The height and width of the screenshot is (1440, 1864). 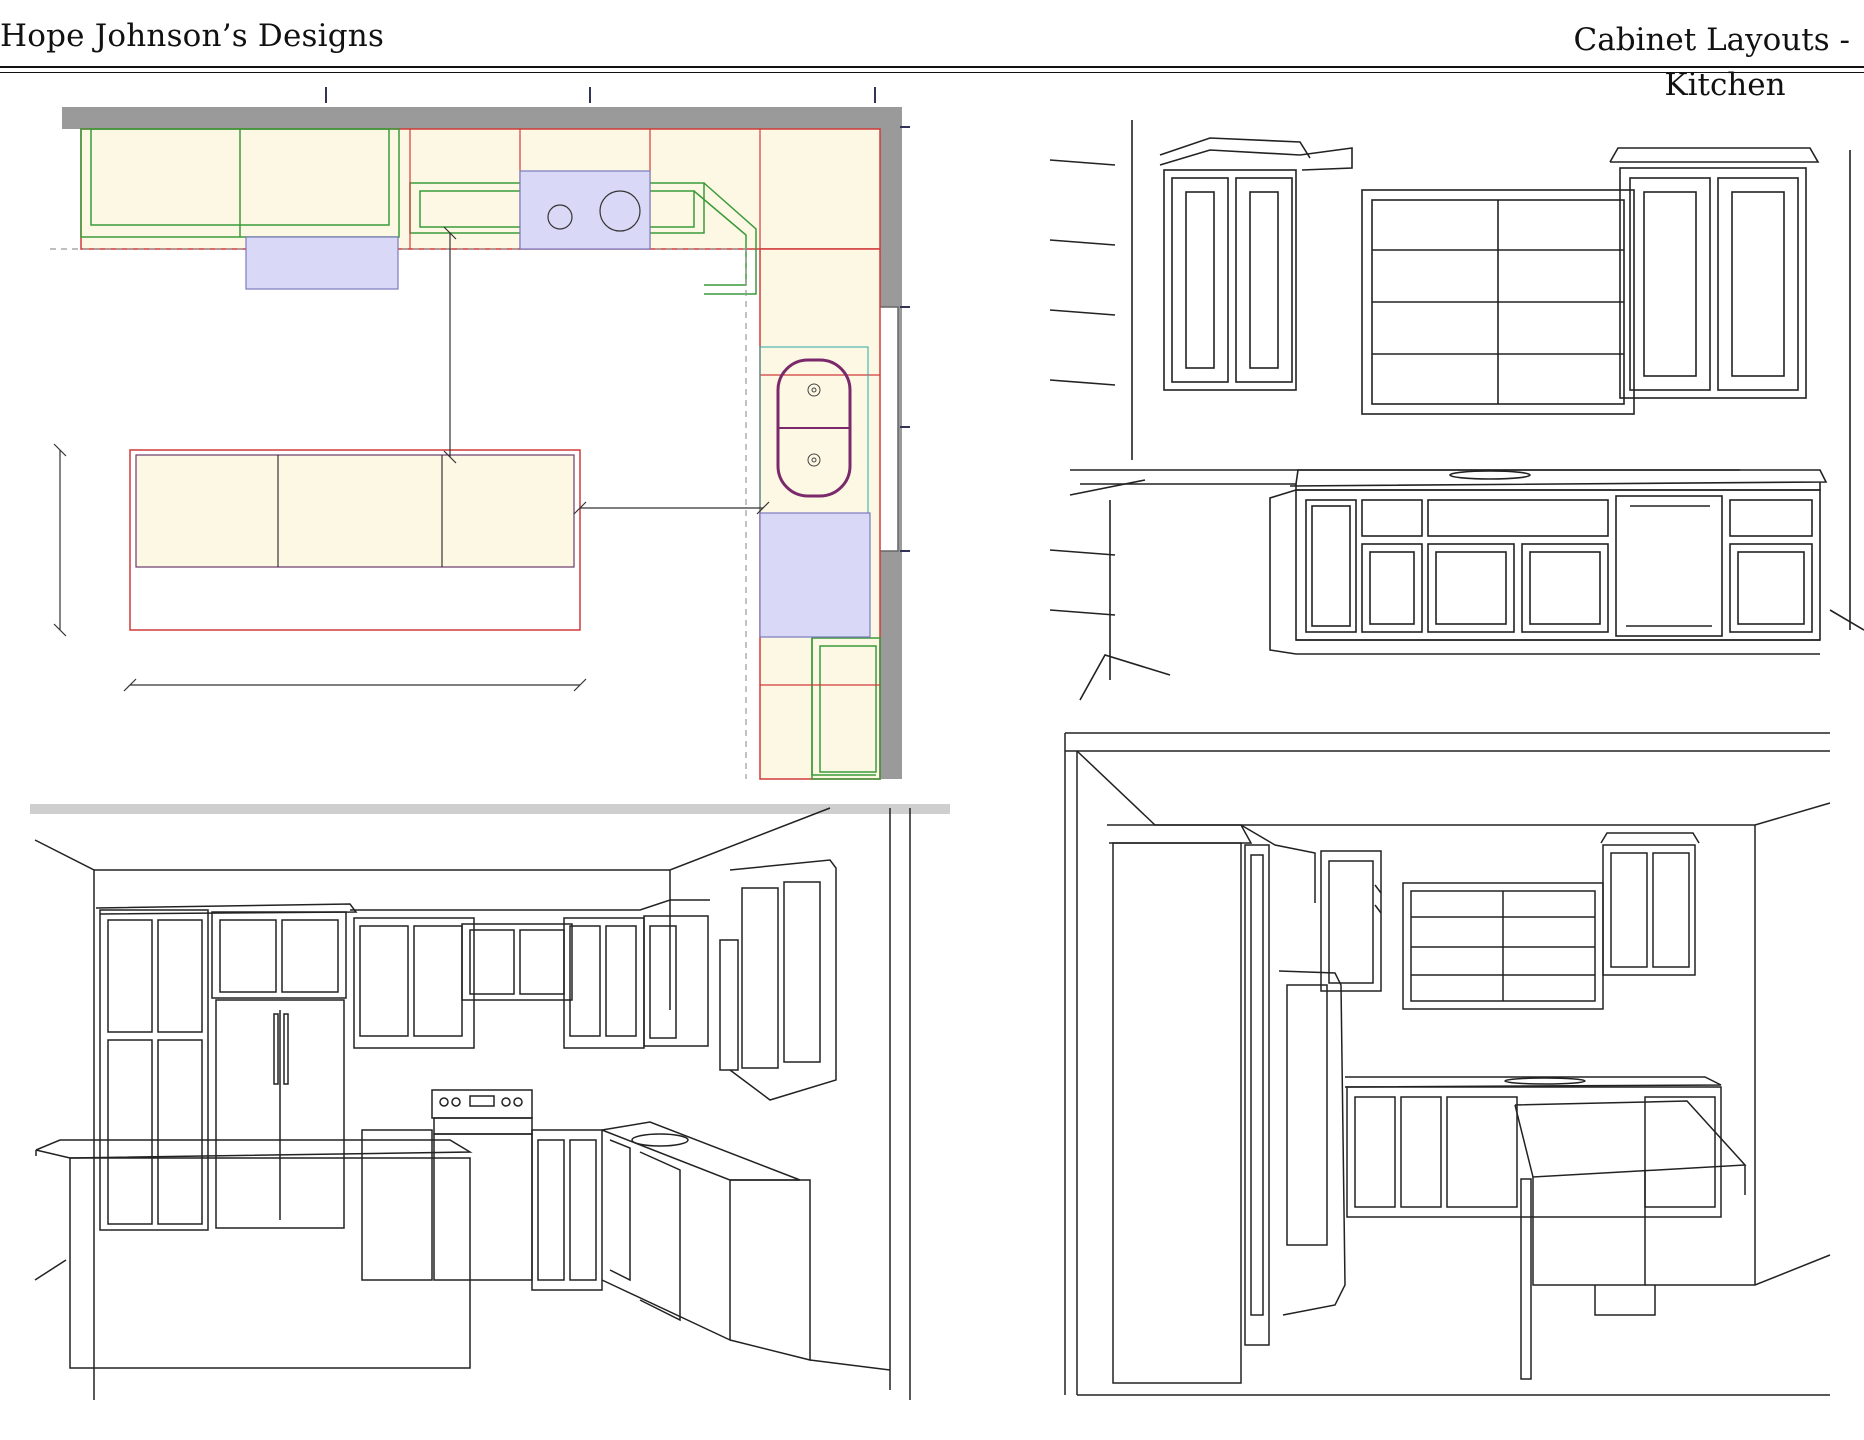 What do you see at coordinates (1712, 40) in the screenshot?
I see `sheet-title-line1: Cabinet Layouts -` at bounding box center [1712, 40].